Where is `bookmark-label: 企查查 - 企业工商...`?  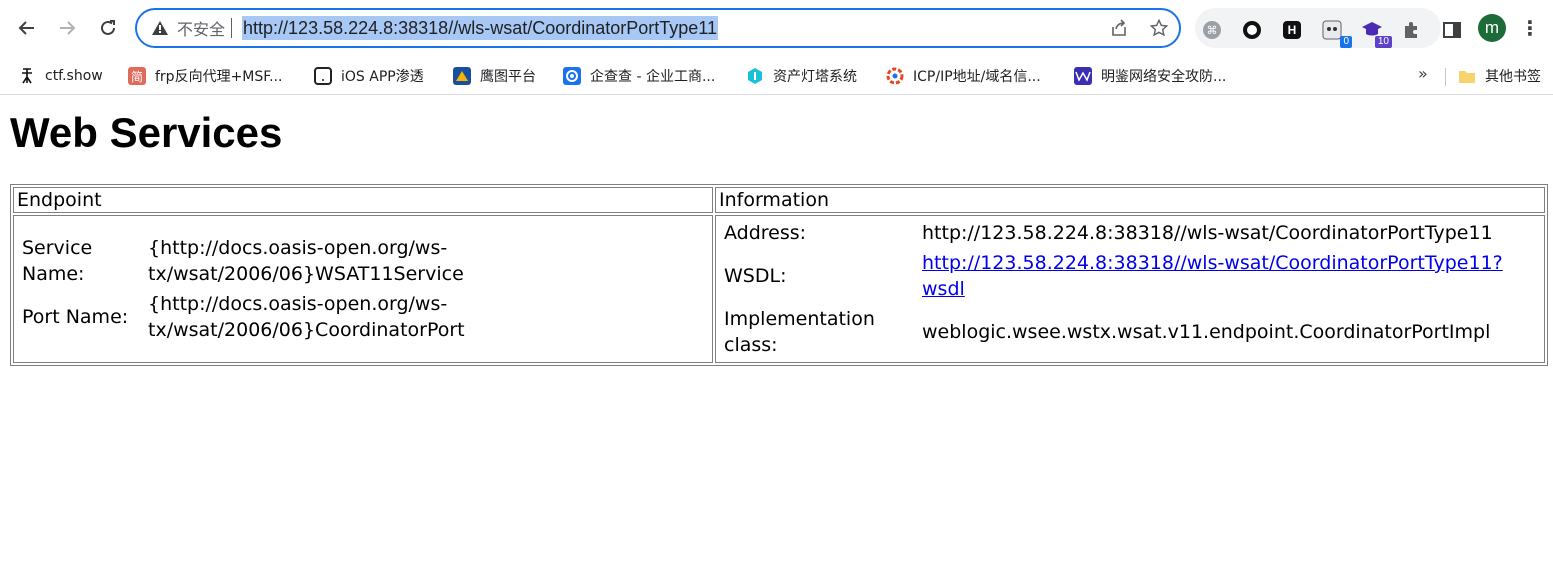 bookmark-label: 企查查 - 企业工商... is located at coordinates (653, 77).